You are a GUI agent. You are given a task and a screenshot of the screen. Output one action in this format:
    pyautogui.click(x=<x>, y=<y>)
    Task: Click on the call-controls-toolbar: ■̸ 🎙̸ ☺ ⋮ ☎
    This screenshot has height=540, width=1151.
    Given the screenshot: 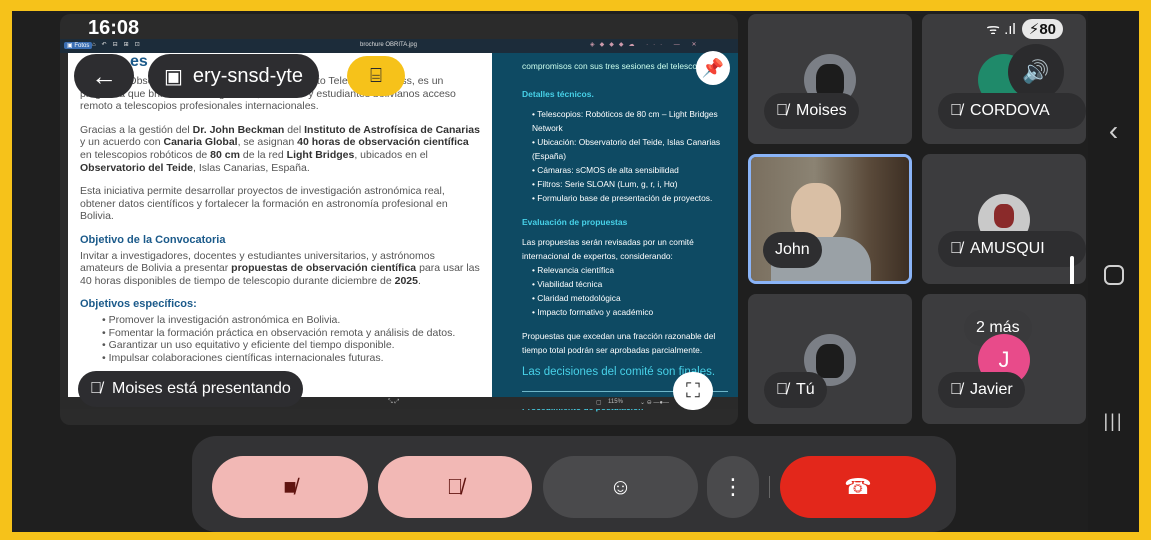 What is the action you would take?
    pyautogui.click(x=574, y=484)
    